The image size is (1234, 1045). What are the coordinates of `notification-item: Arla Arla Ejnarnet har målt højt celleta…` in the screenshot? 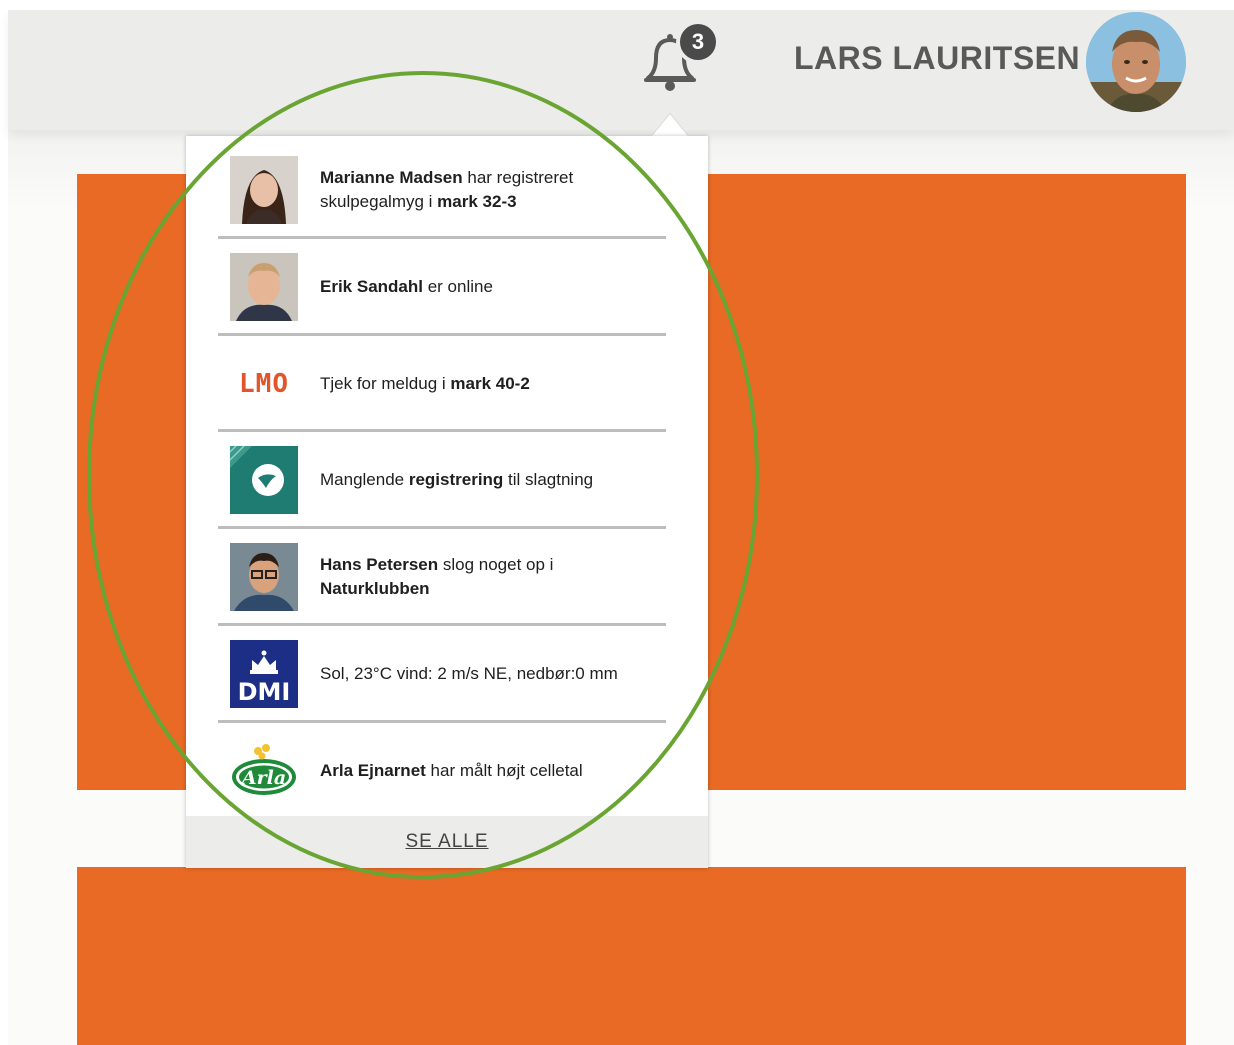 It's located at (442, 771).